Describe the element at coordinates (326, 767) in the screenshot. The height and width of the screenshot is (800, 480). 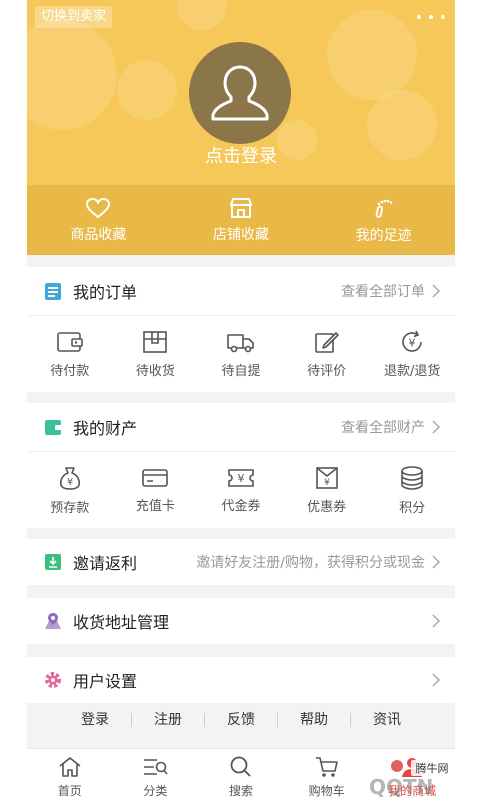
I see `cart-icon` at that location.